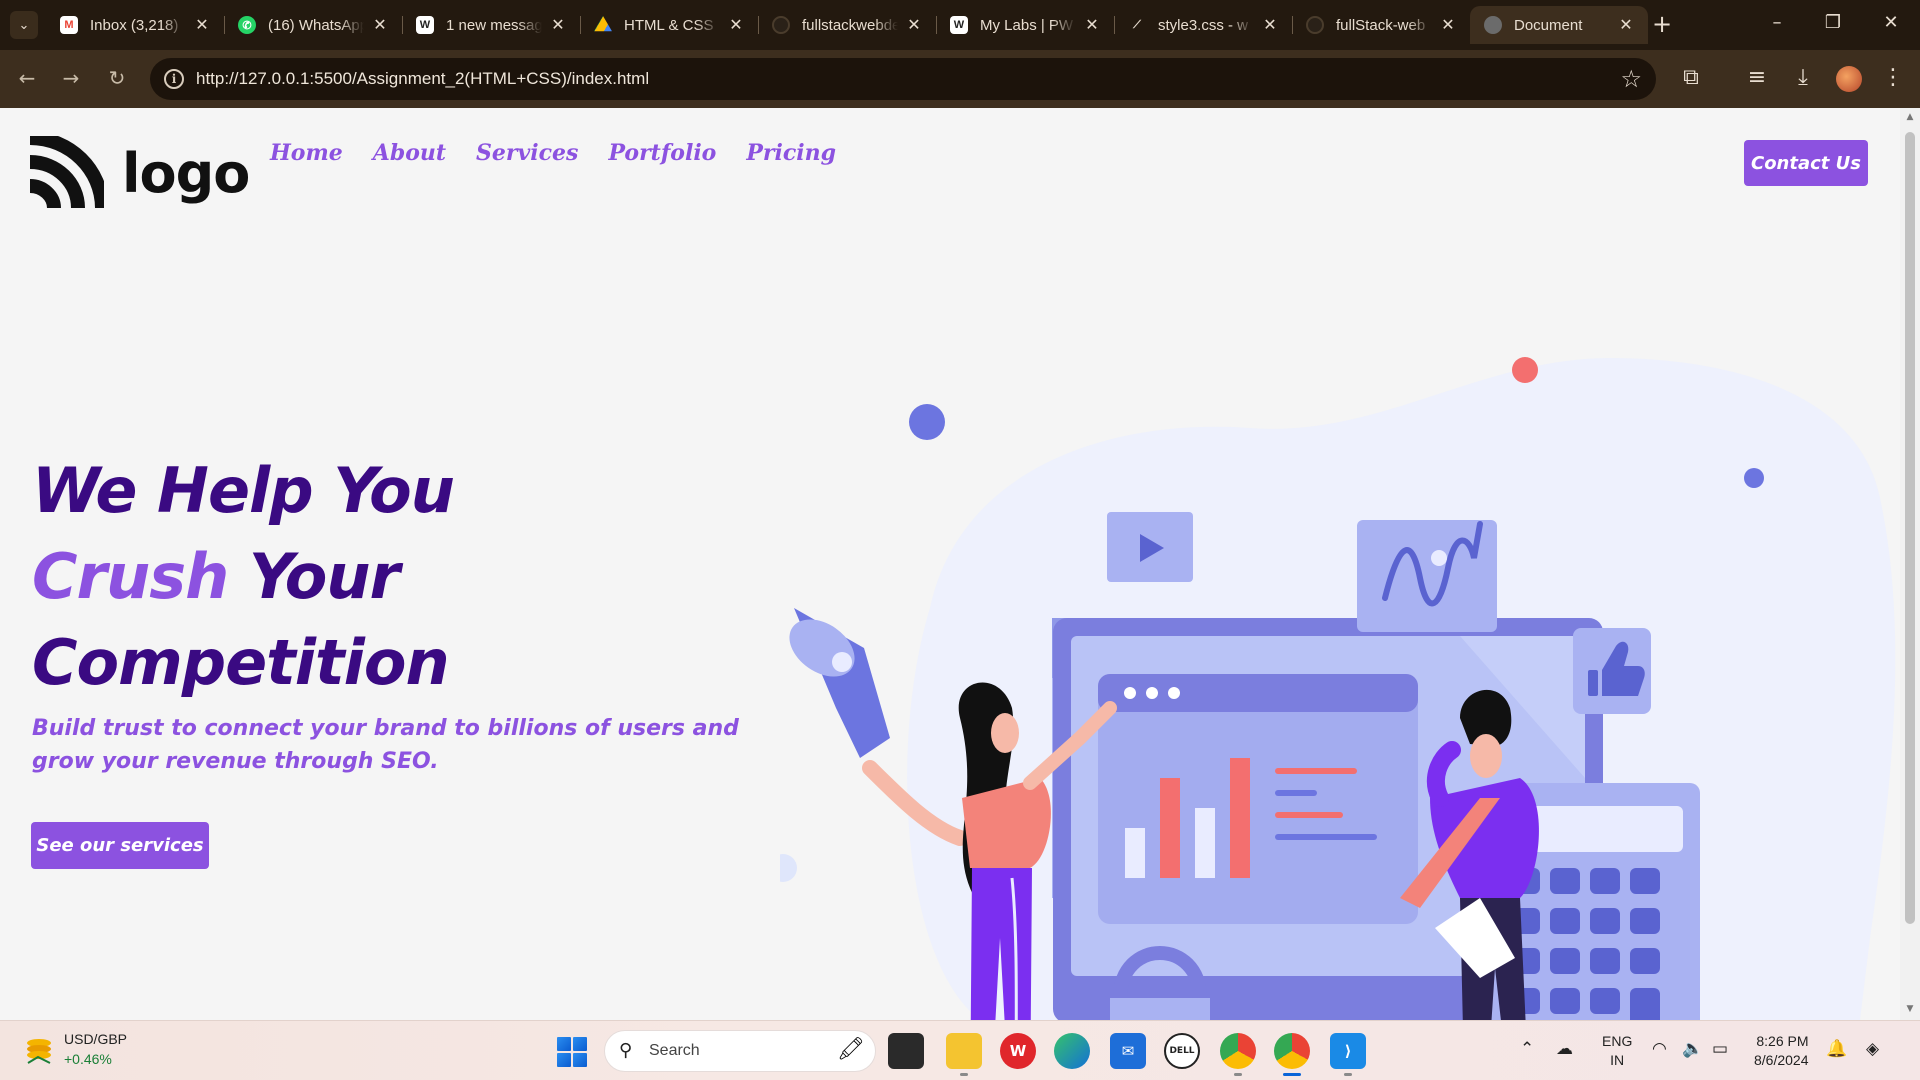 This screenshot has width=1920, height=1080. Describe the element at coordinates (1803, 77) in the screenshot. I see `download-icon: ⤓` at that location.